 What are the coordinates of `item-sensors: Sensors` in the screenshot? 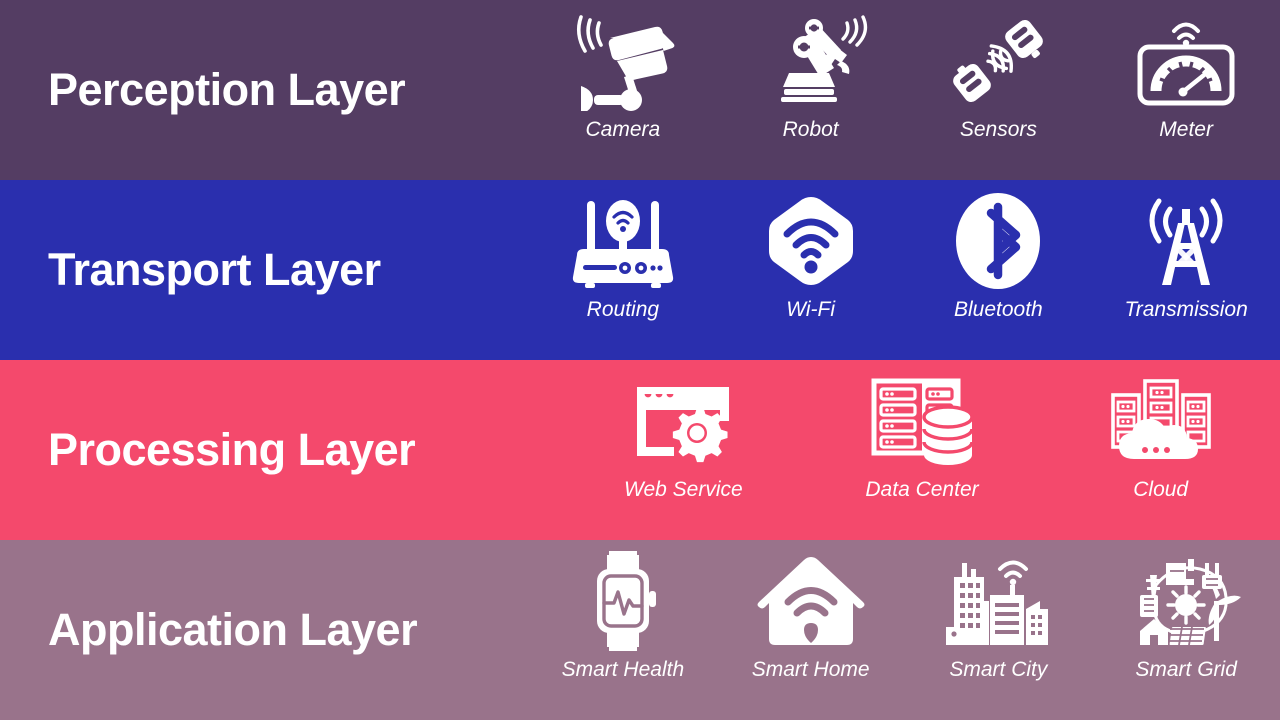 It's located at (999, 90).